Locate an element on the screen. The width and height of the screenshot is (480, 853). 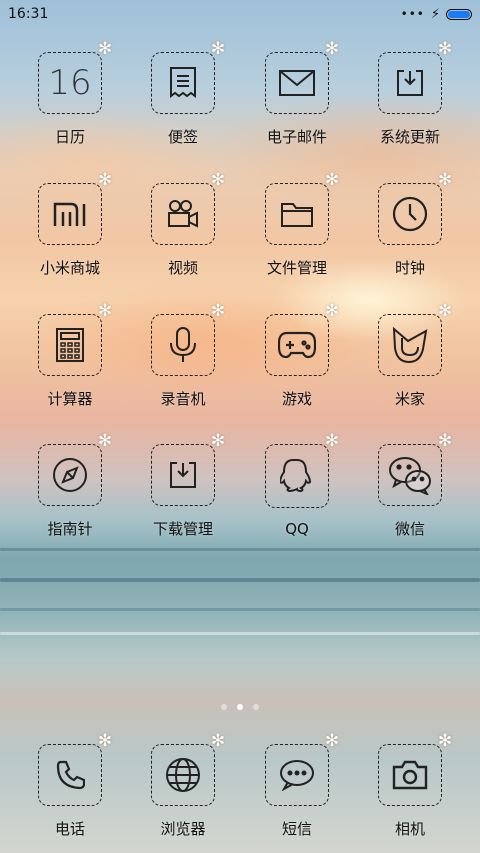
app-mail: ✻ 电子邮件 is located at coordinates (297, 89).